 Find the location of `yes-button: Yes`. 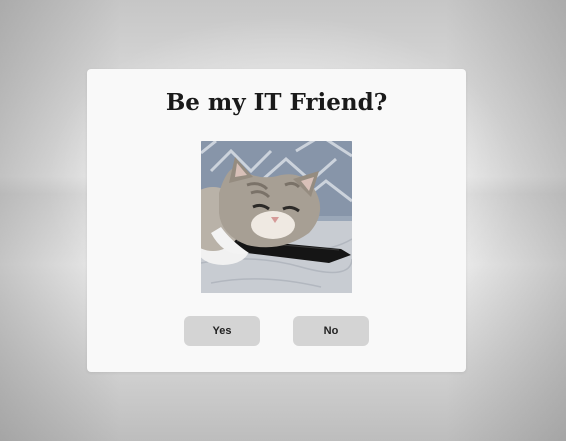

yes-button: Yes is located at coordinates (222, 331).